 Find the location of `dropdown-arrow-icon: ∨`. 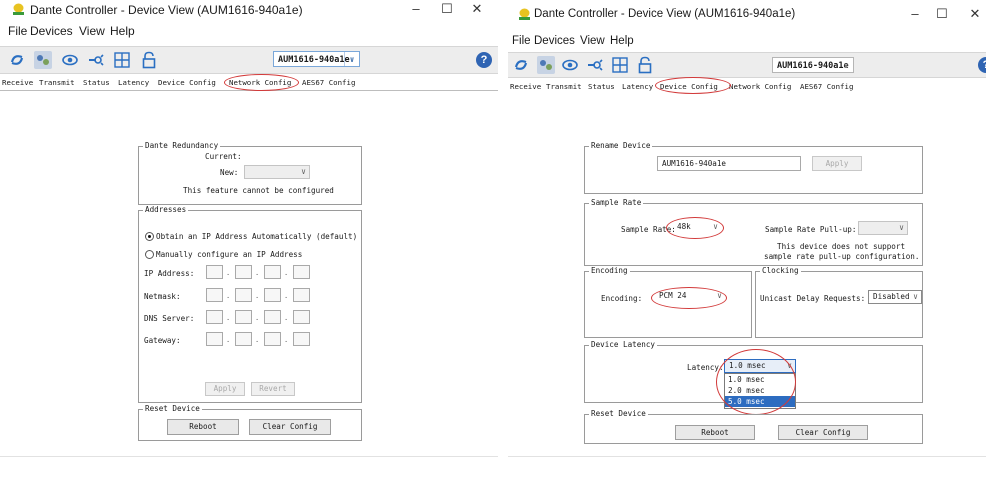

dropdown-arrow-icon: ∨ is located at coordinates (846, 65).